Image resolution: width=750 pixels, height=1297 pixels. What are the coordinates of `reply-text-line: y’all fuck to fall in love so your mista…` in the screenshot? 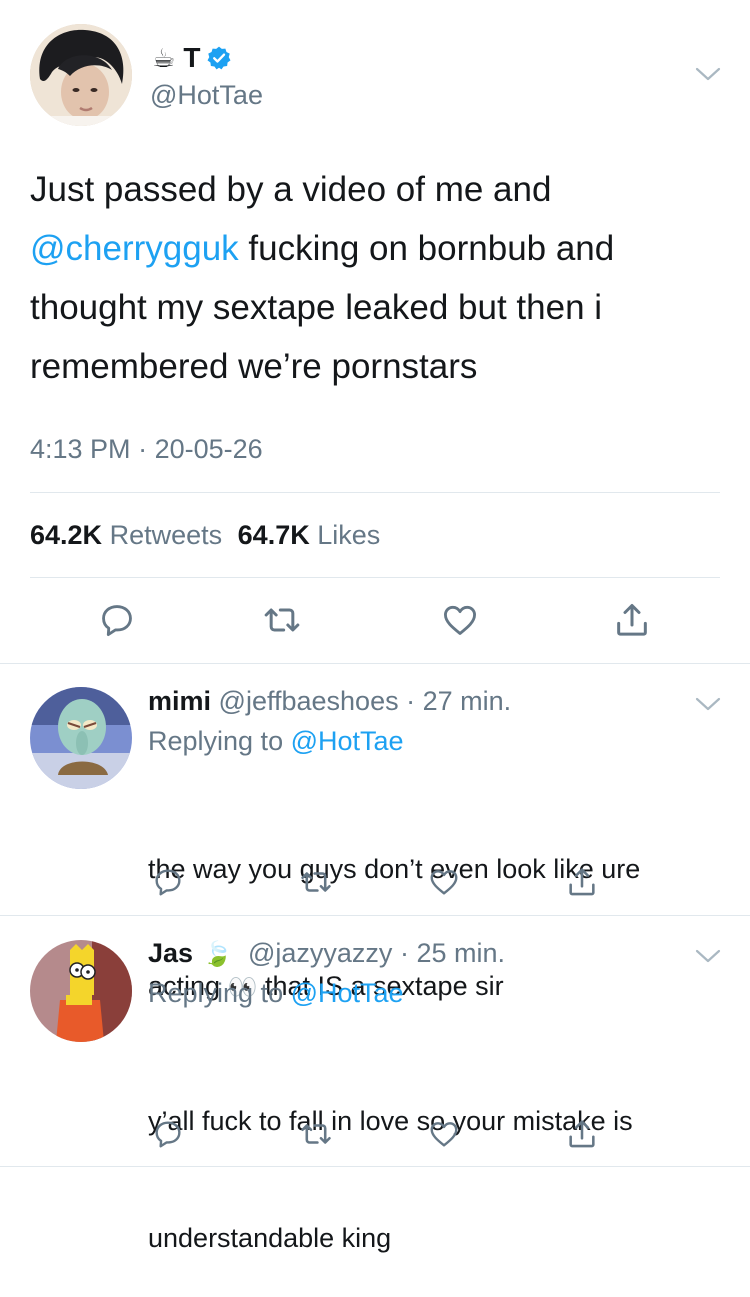 It's located at (390, 1121).